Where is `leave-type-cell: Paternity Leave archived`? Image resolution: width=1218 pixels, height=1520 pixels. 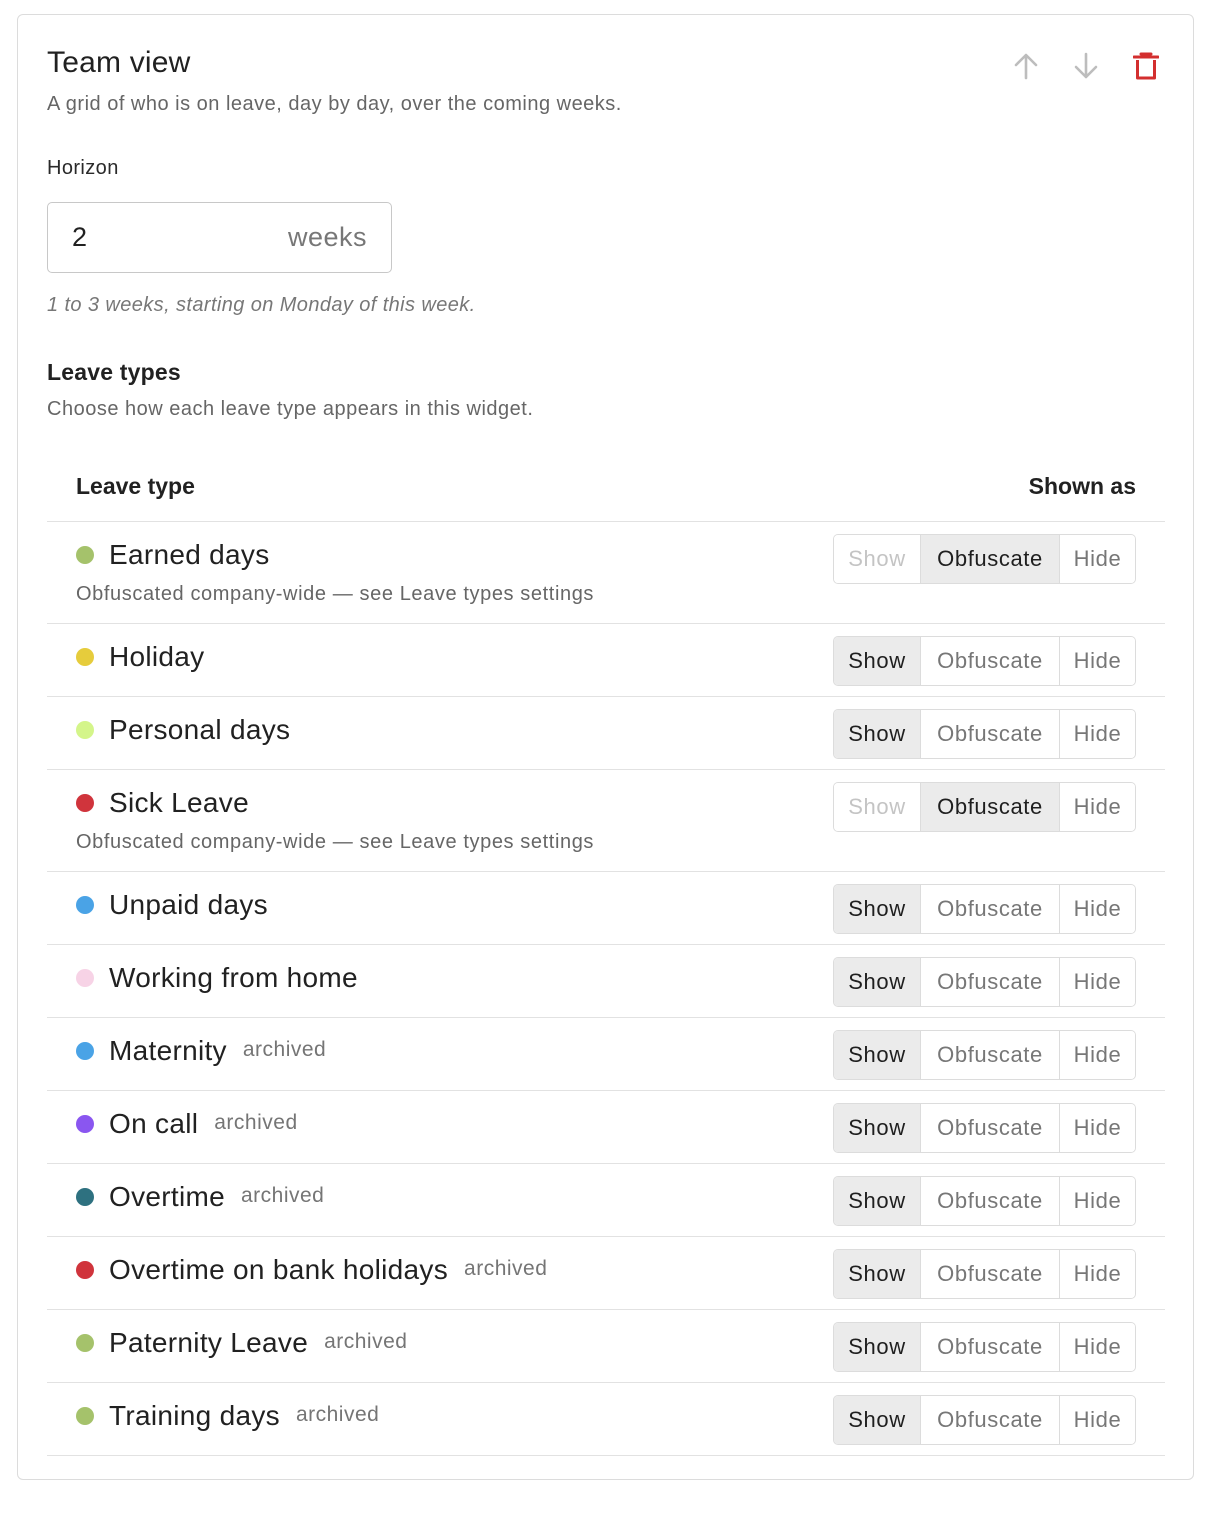
leave-type-cell: Paternity Leave archived is located at coordinates (241, 1343).